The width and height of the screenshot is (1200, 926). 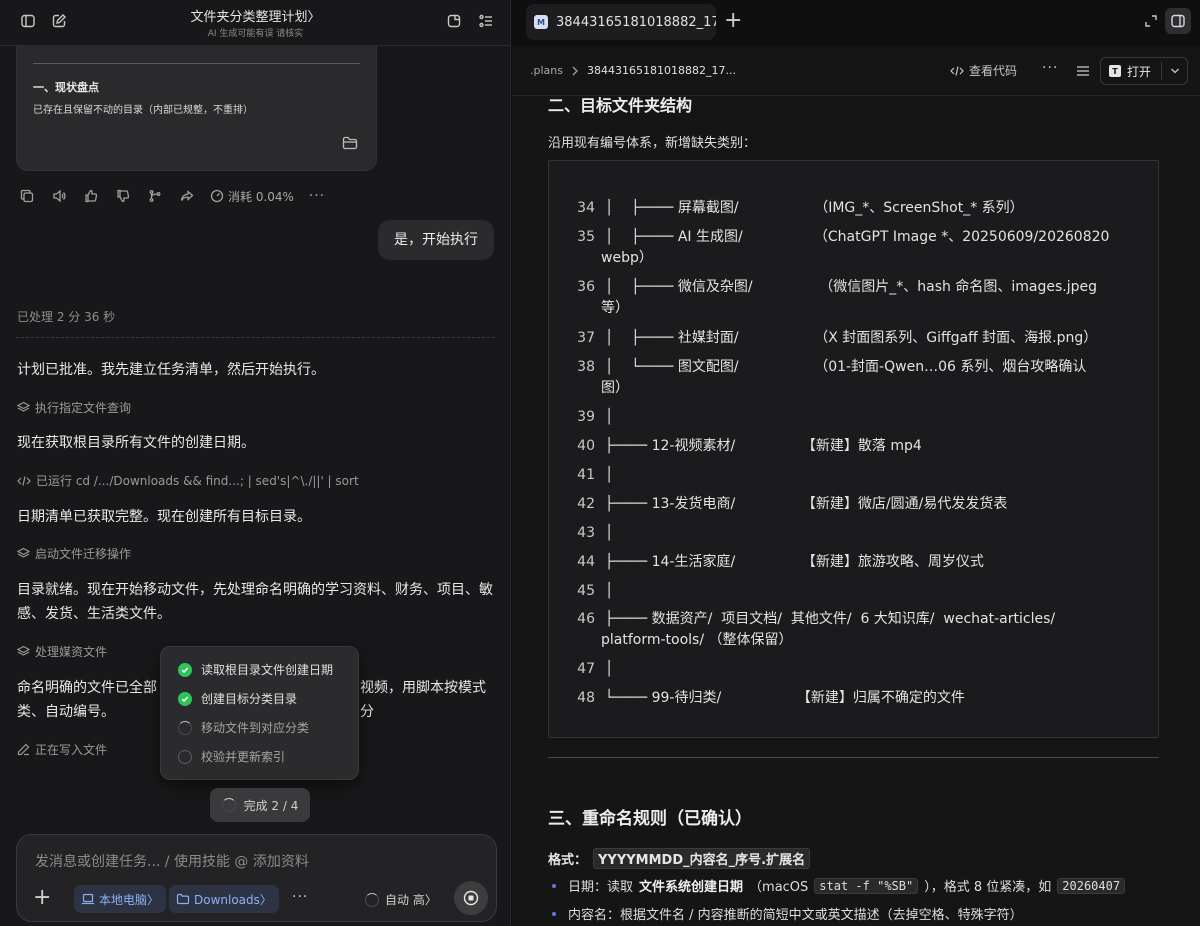 I want to click on token-usage: 消耗 0.04%, so click(x=252, y=196).